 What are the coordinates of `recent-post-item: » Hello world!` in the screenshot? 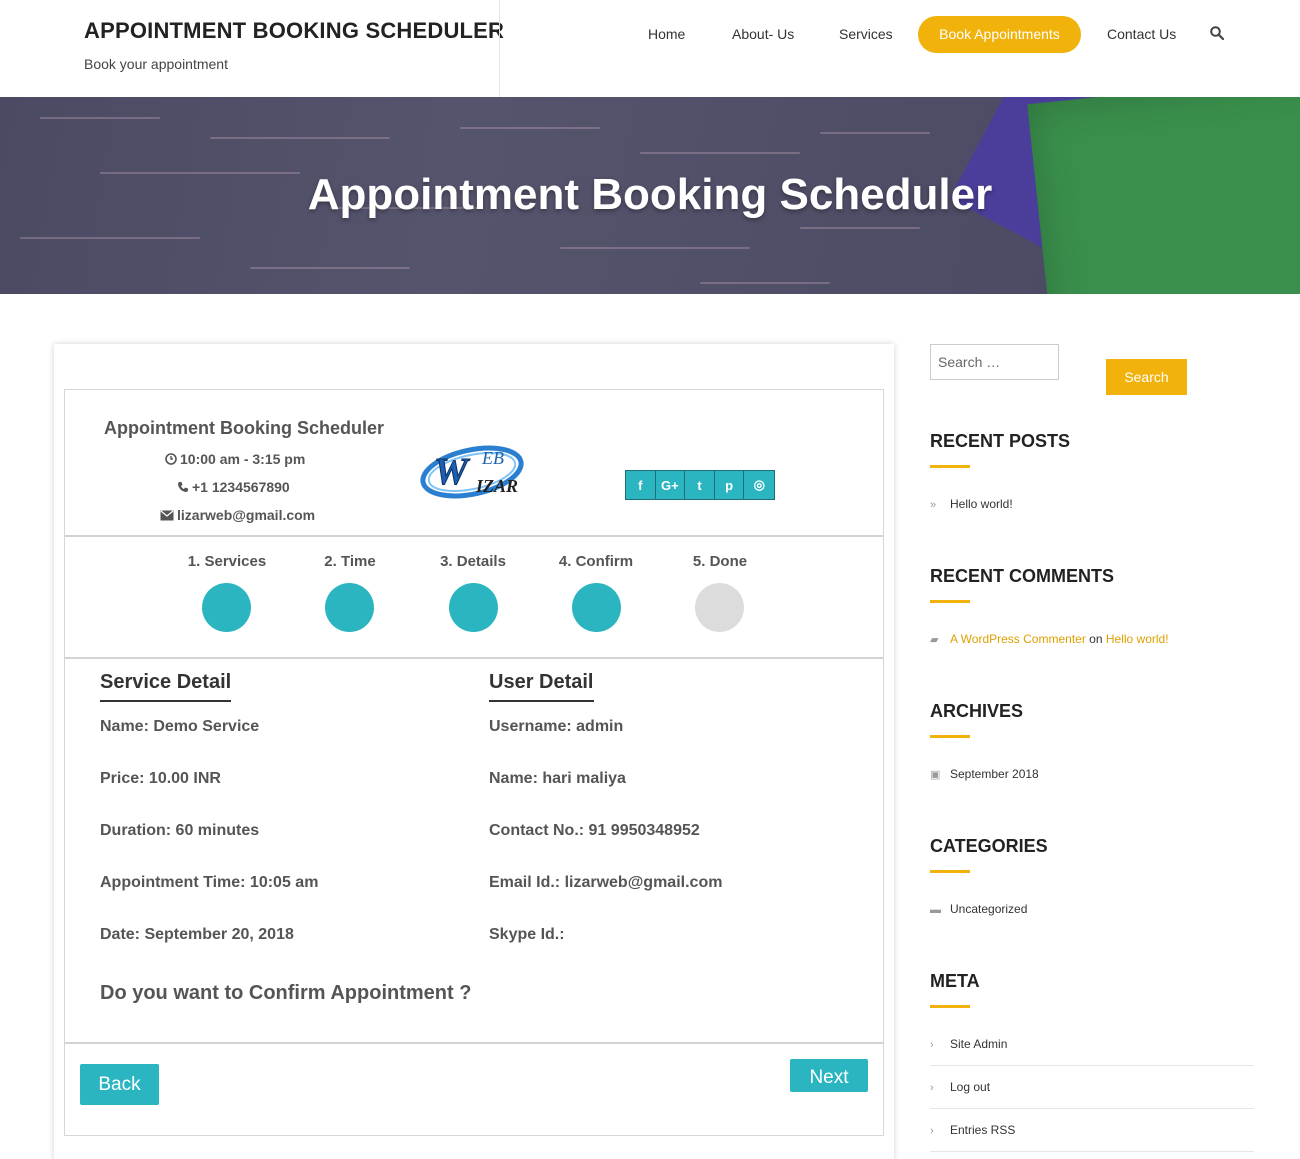 It's located at (971, 504).